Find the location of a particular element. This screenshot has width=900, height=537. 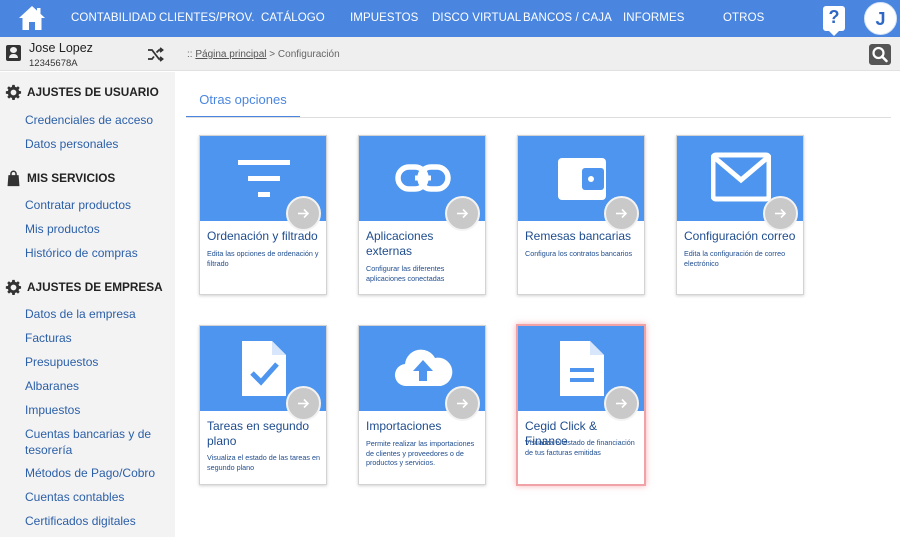

card-title: Configuración correo is located at coordinates (740, 236).